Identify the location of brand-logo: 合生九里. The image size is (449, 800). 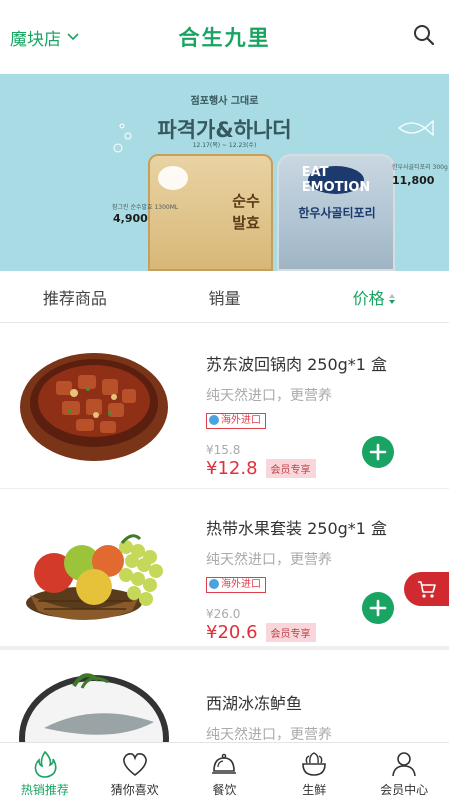
(224, 38).